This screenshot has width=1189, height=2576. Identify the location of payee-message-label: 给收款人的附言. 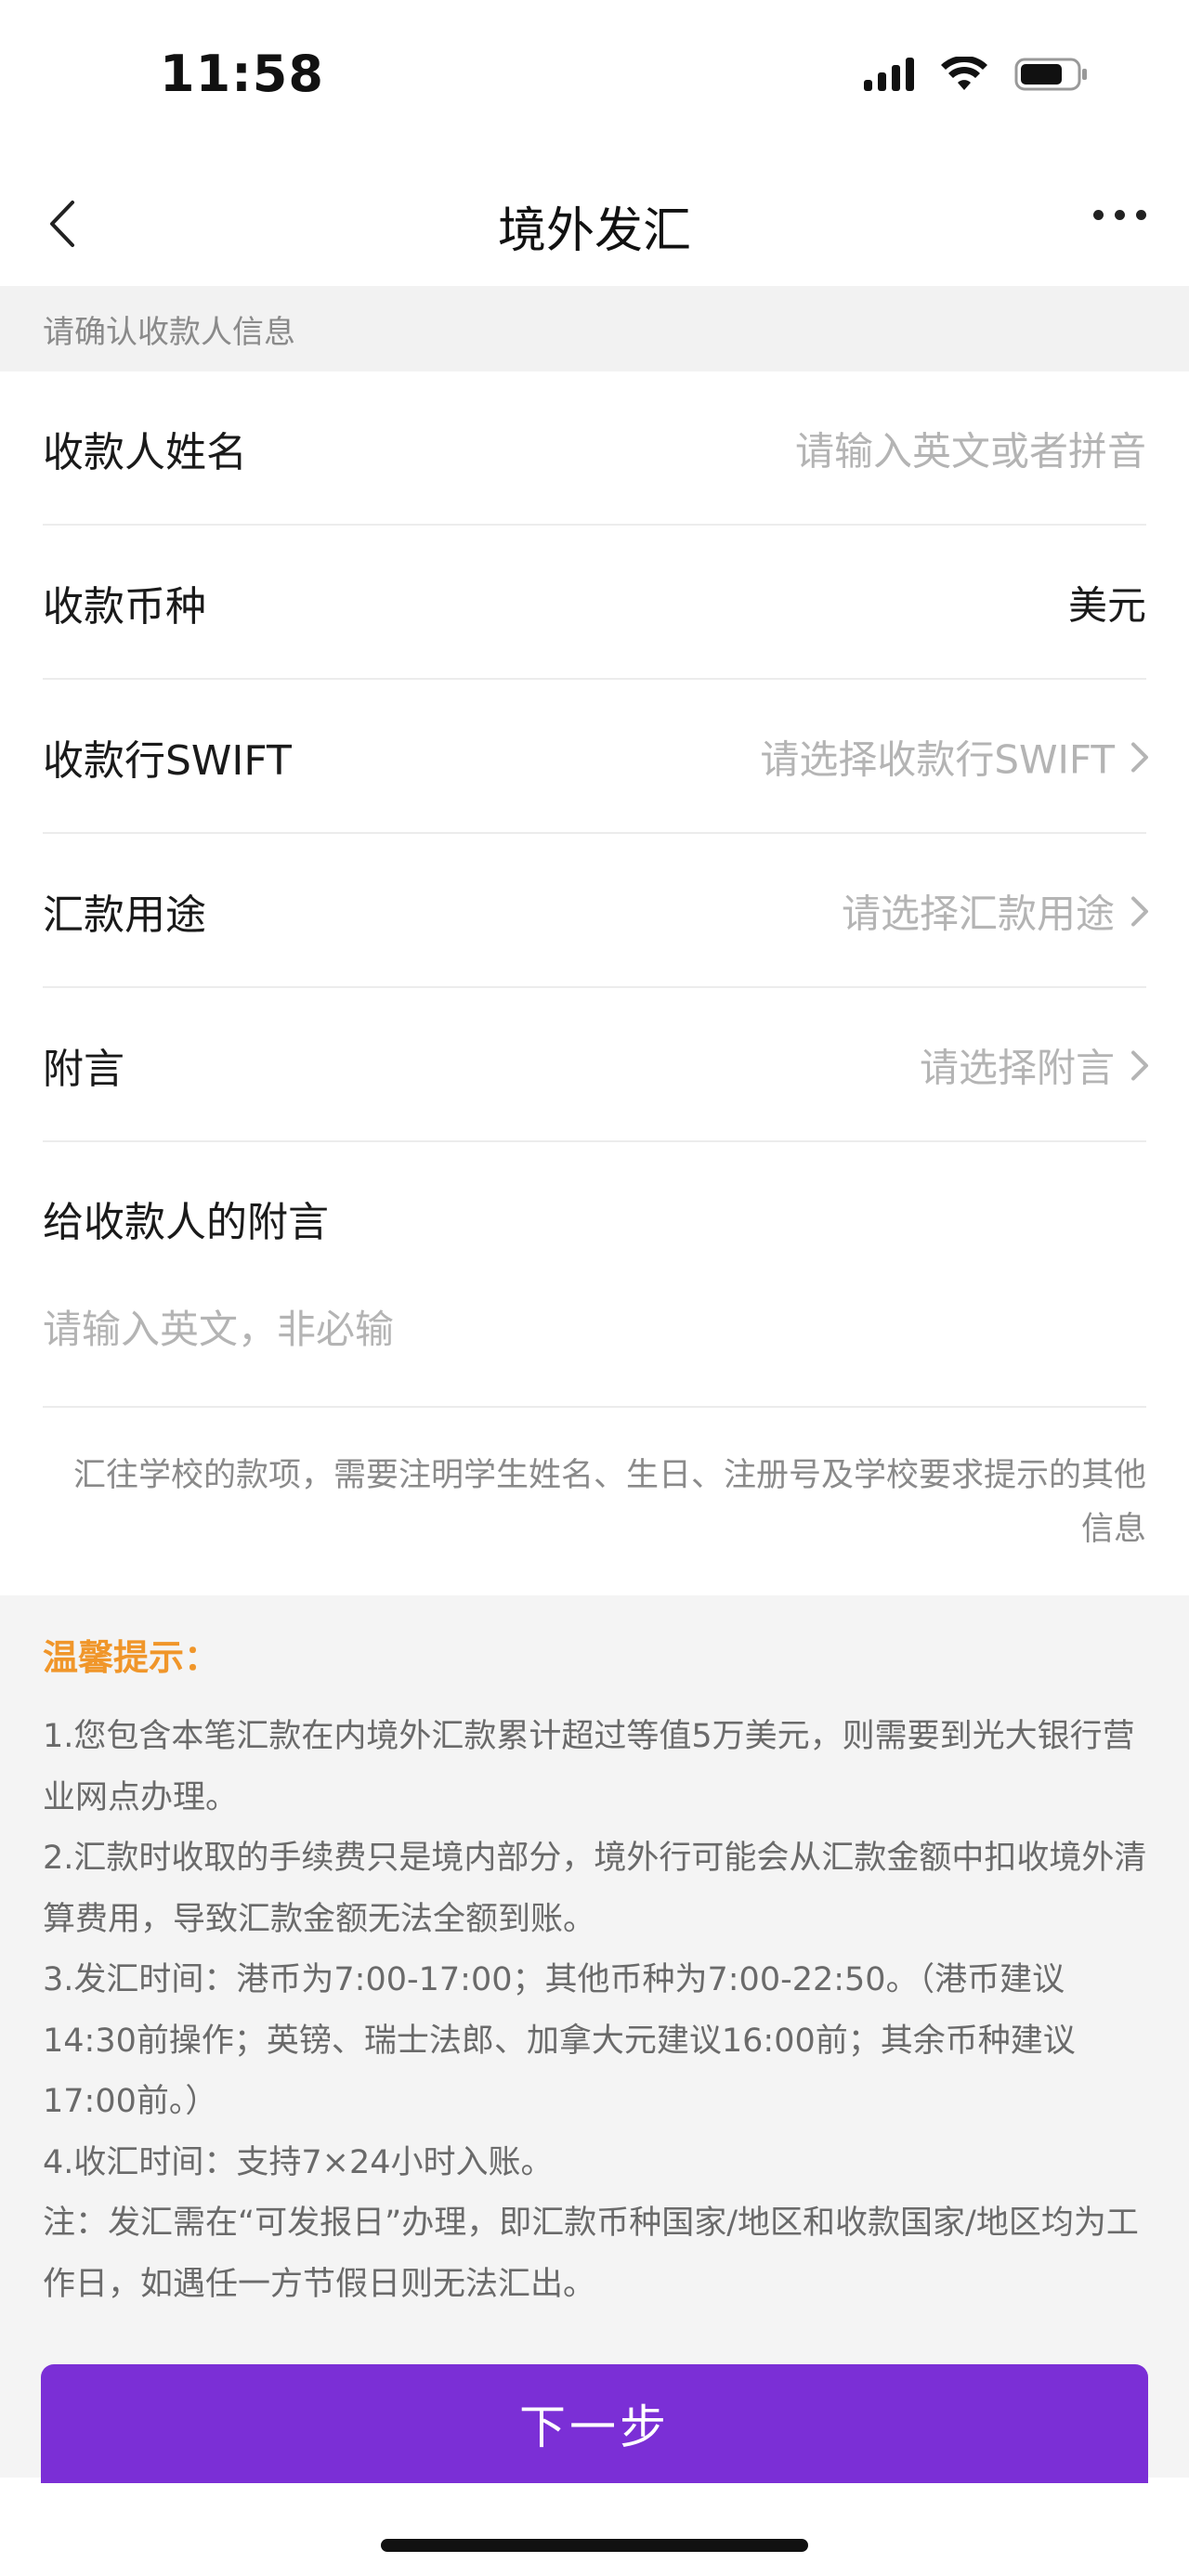
(186, 1222).